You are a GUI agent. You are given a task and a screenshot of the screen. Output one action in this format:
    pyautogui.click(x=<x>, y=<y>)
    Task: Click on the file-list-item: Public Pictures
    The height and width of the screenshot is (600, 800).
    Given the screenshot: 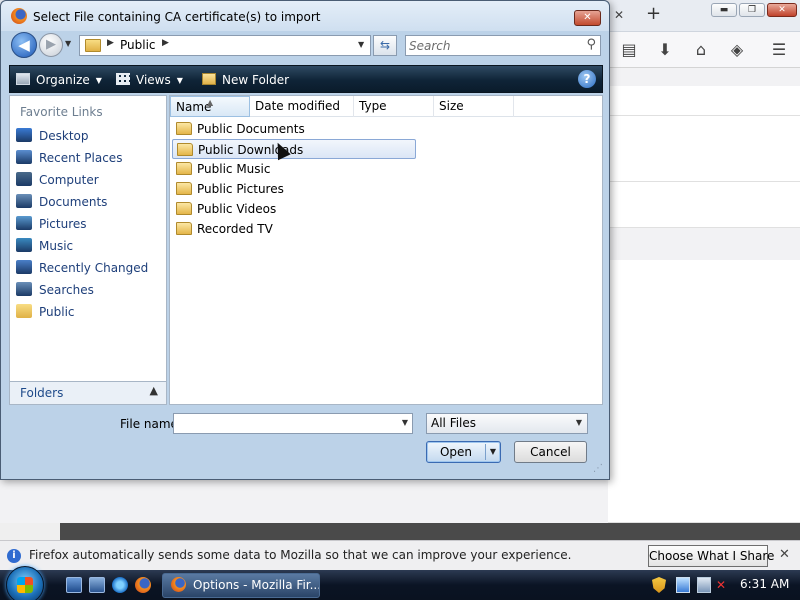 What is the action you would take?
    pyautogui.click(x=294, y=189)
    